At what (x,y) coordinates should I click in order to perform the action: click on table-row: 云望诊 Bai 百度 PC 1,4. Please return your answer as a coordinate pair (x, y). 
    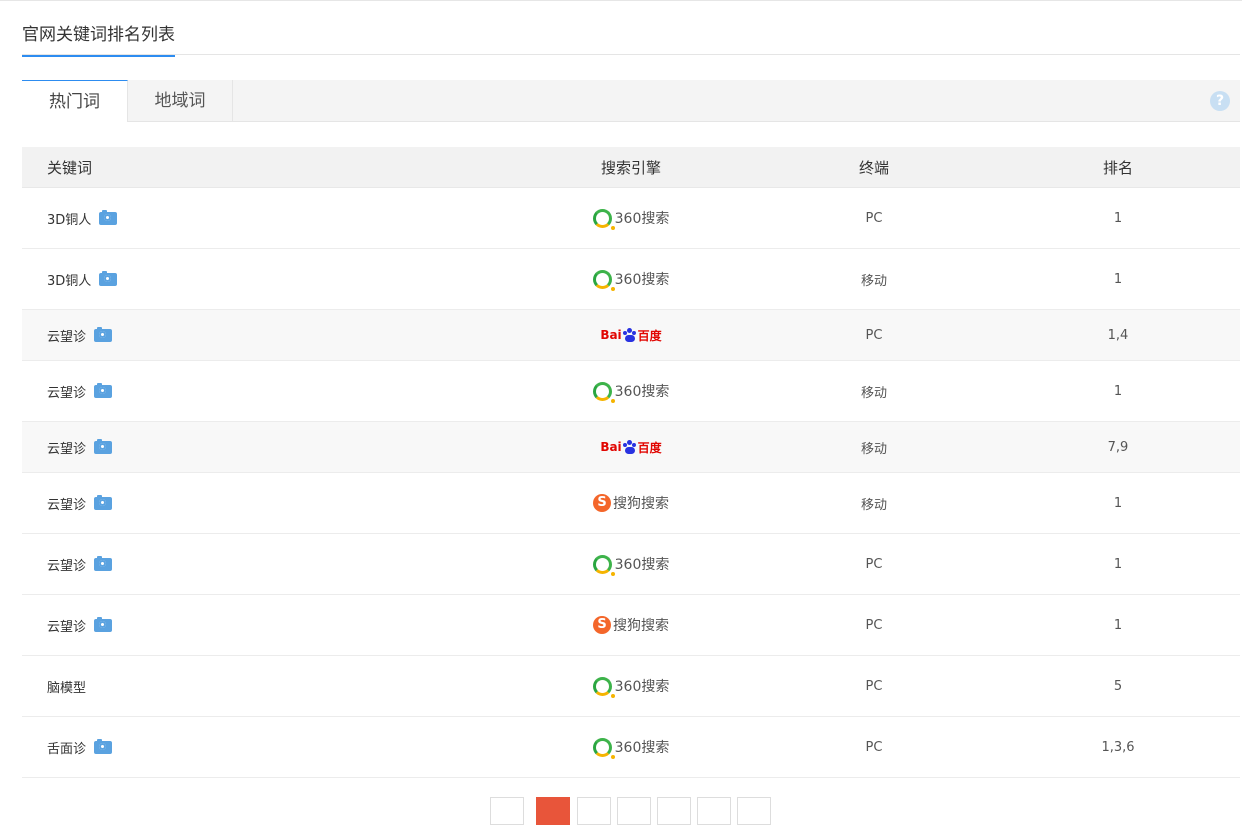
    Looking at the image, I should click on (631, 335).